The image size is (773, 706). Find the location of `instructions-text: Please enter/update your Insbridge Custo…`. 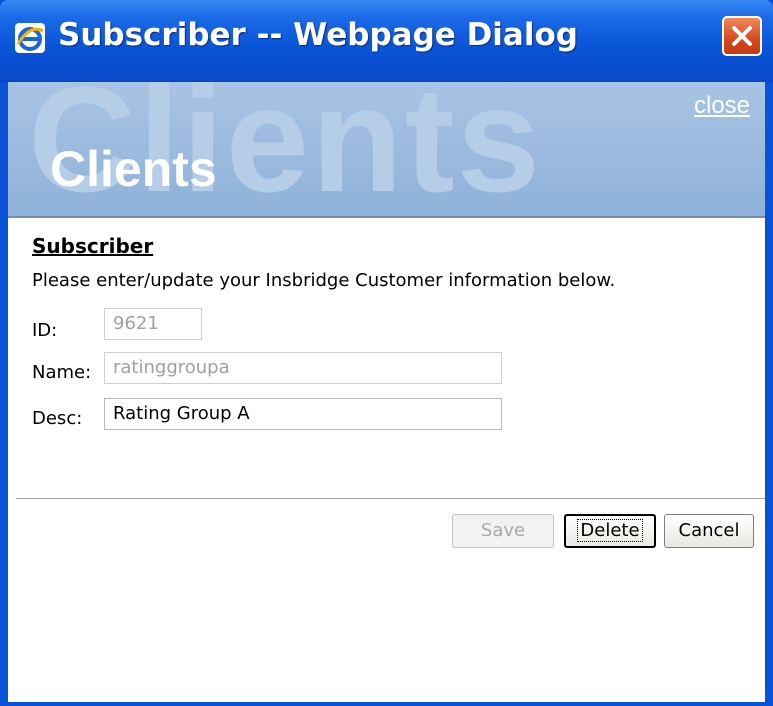

instructions-text: Please enter/update your Insbridge Custo… is located at coordinates (324, 280).